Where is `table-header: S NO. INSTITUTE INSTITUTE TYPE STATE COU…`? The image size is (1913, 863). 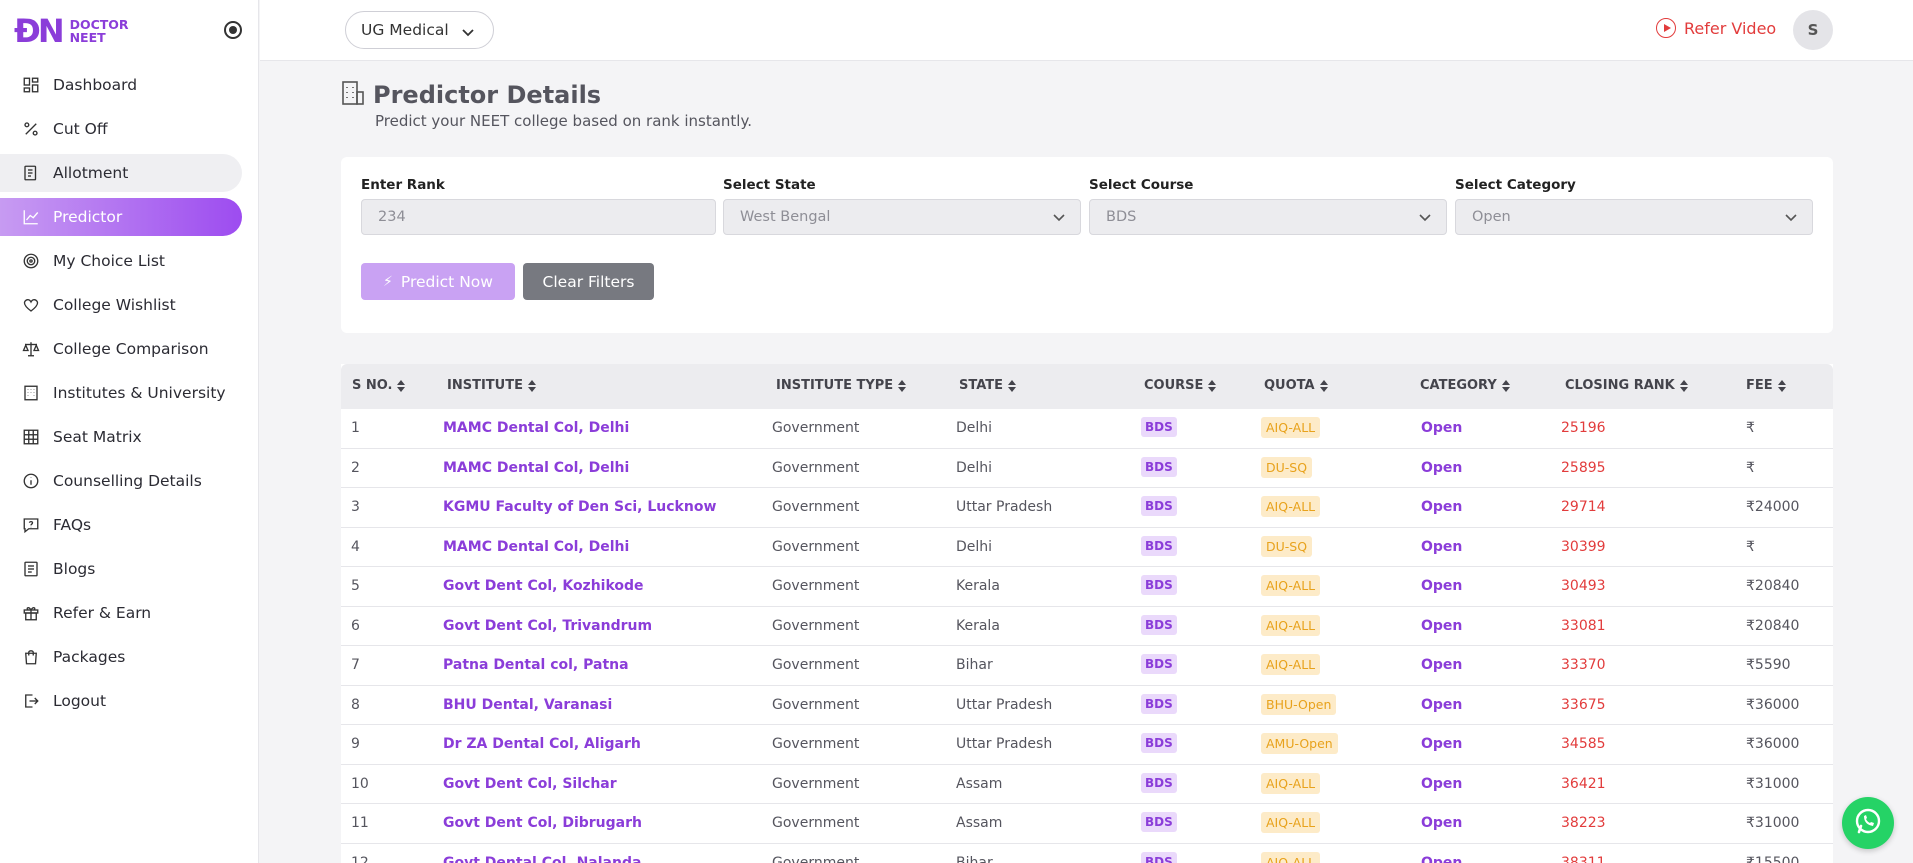
table-header: S NO. INSTITUTE INSTITUTE TYPE STATE COU… is located at coordinates (1087, 386).